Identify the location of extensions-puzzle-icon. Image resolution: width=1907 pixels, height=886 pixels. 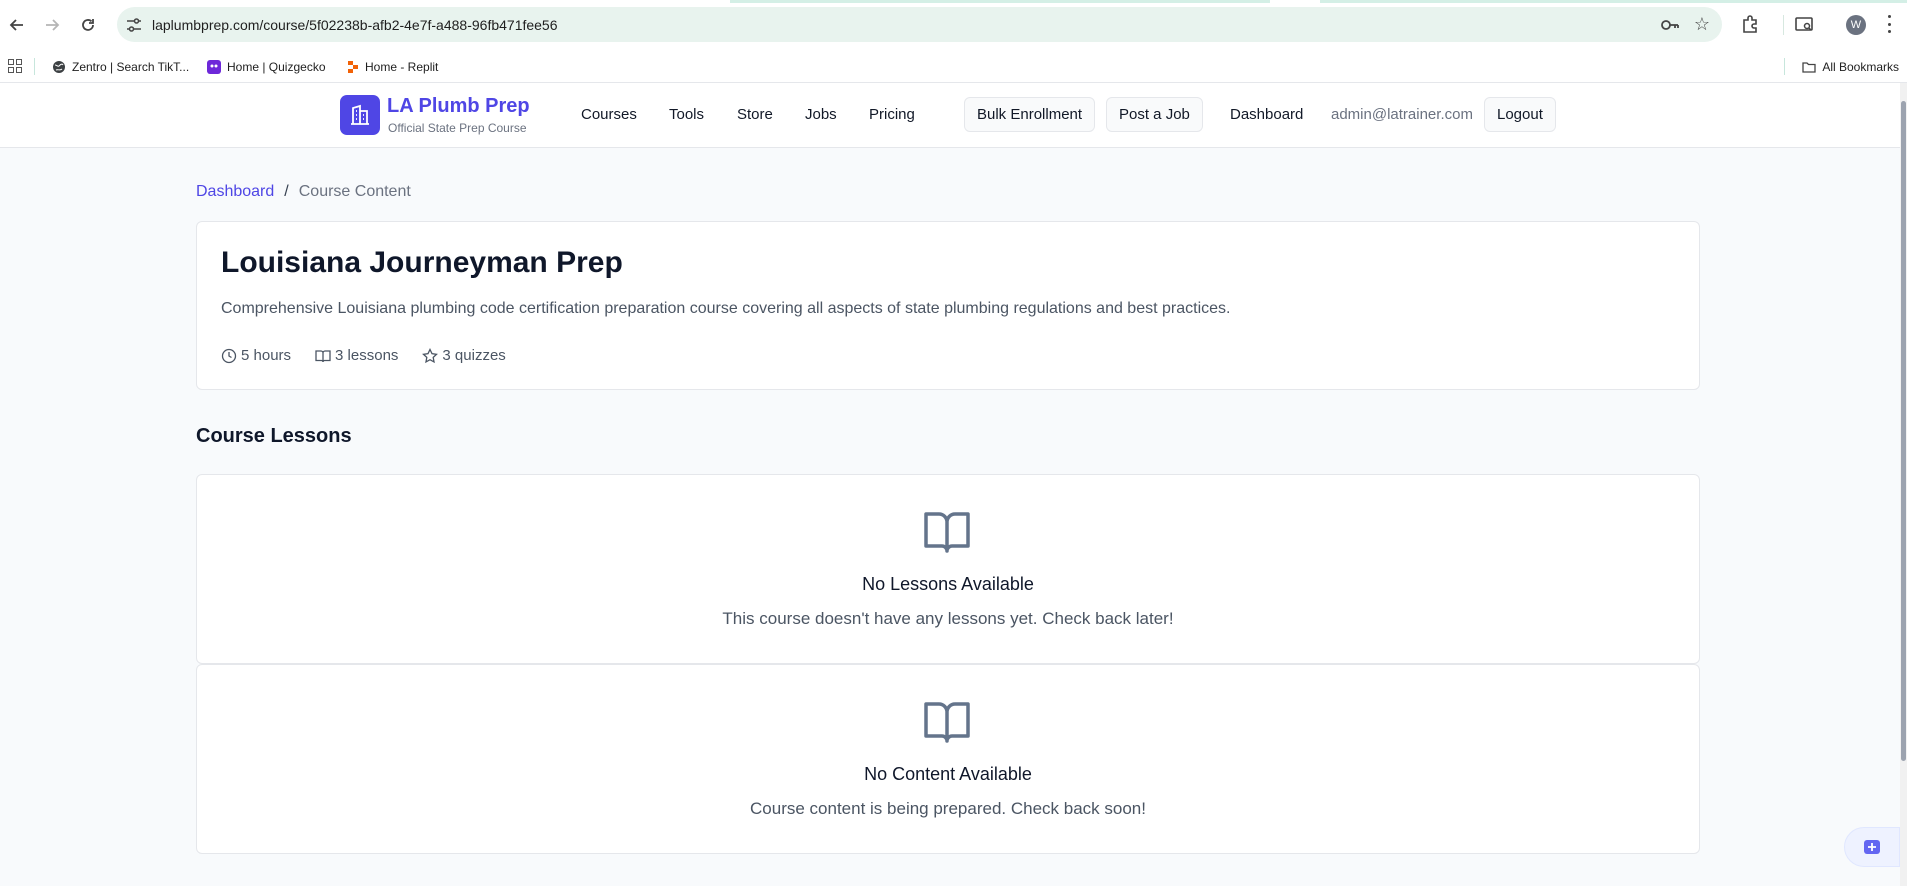
(1750, 24).